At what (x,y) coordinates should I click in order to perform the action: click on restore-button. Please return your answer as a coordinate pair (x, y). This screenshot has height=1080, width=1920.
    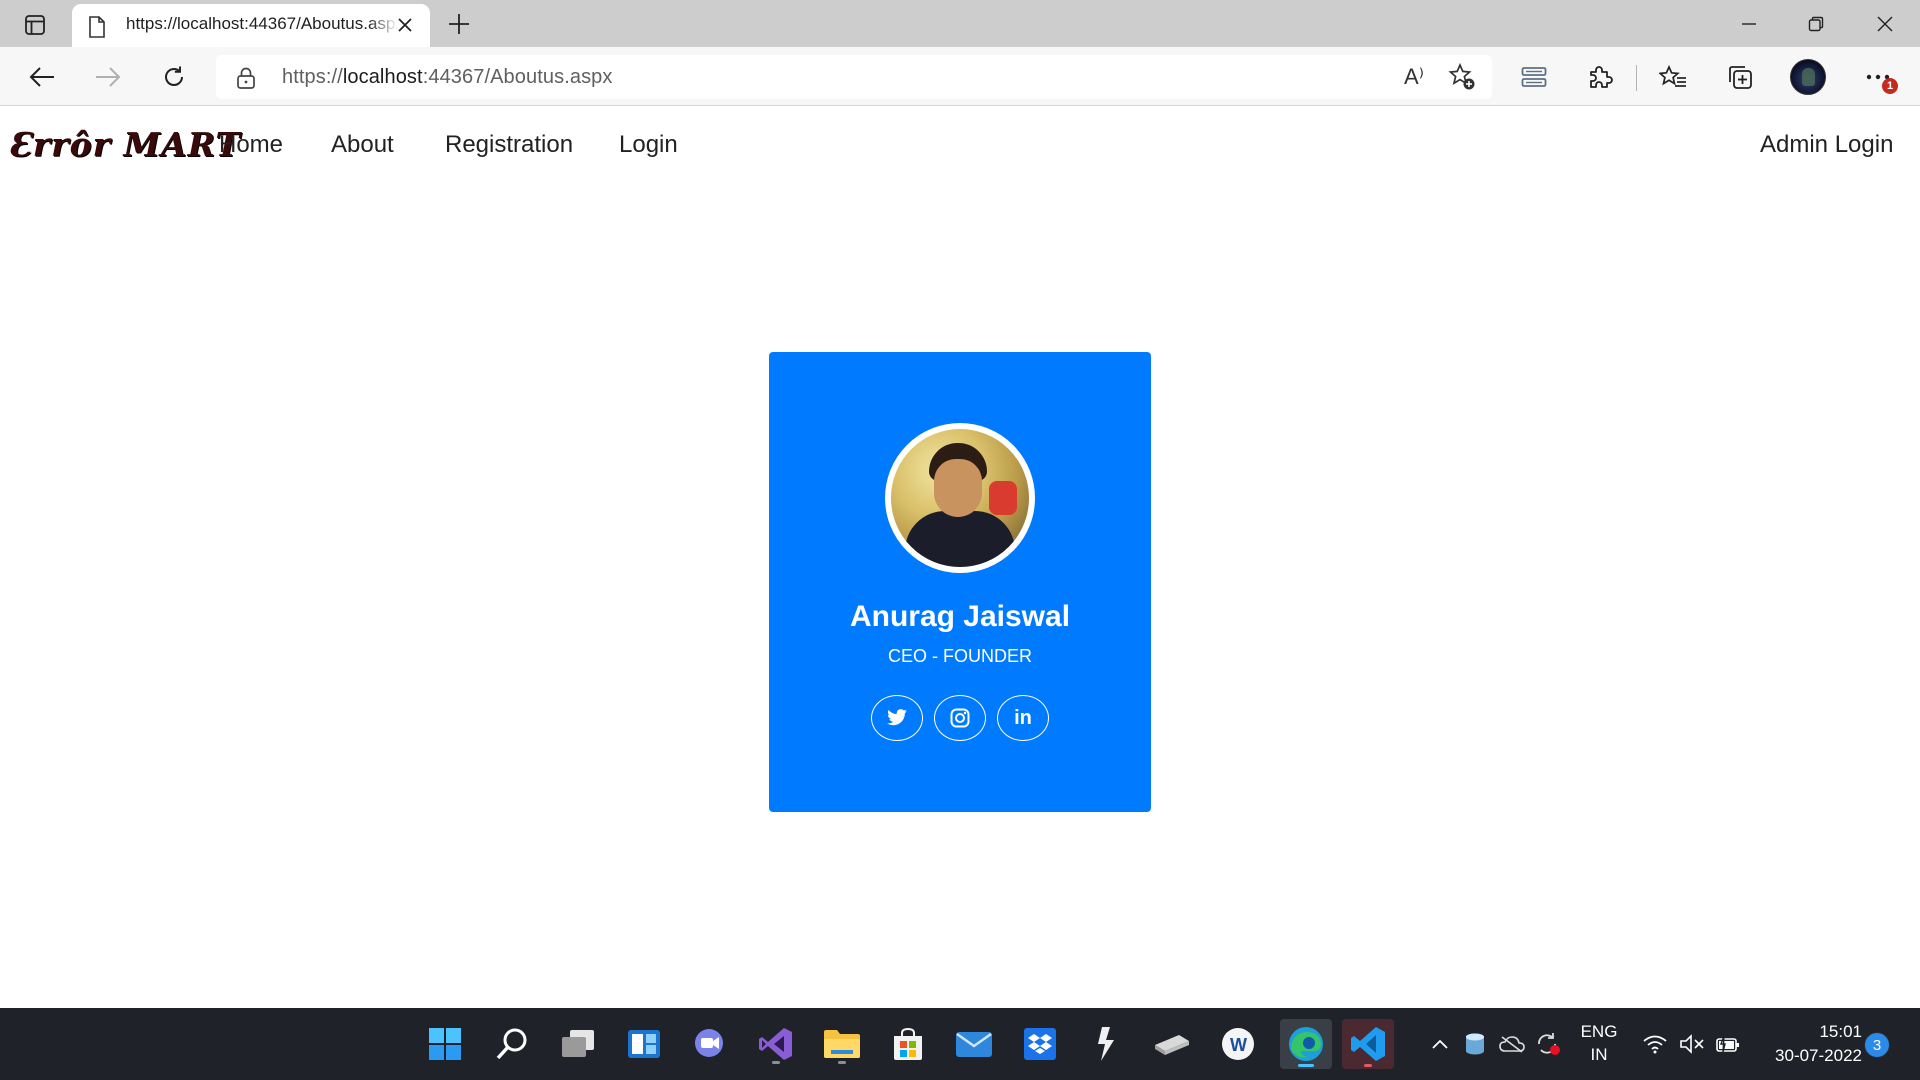
    Looking at the image, I should click on (1816, 23).